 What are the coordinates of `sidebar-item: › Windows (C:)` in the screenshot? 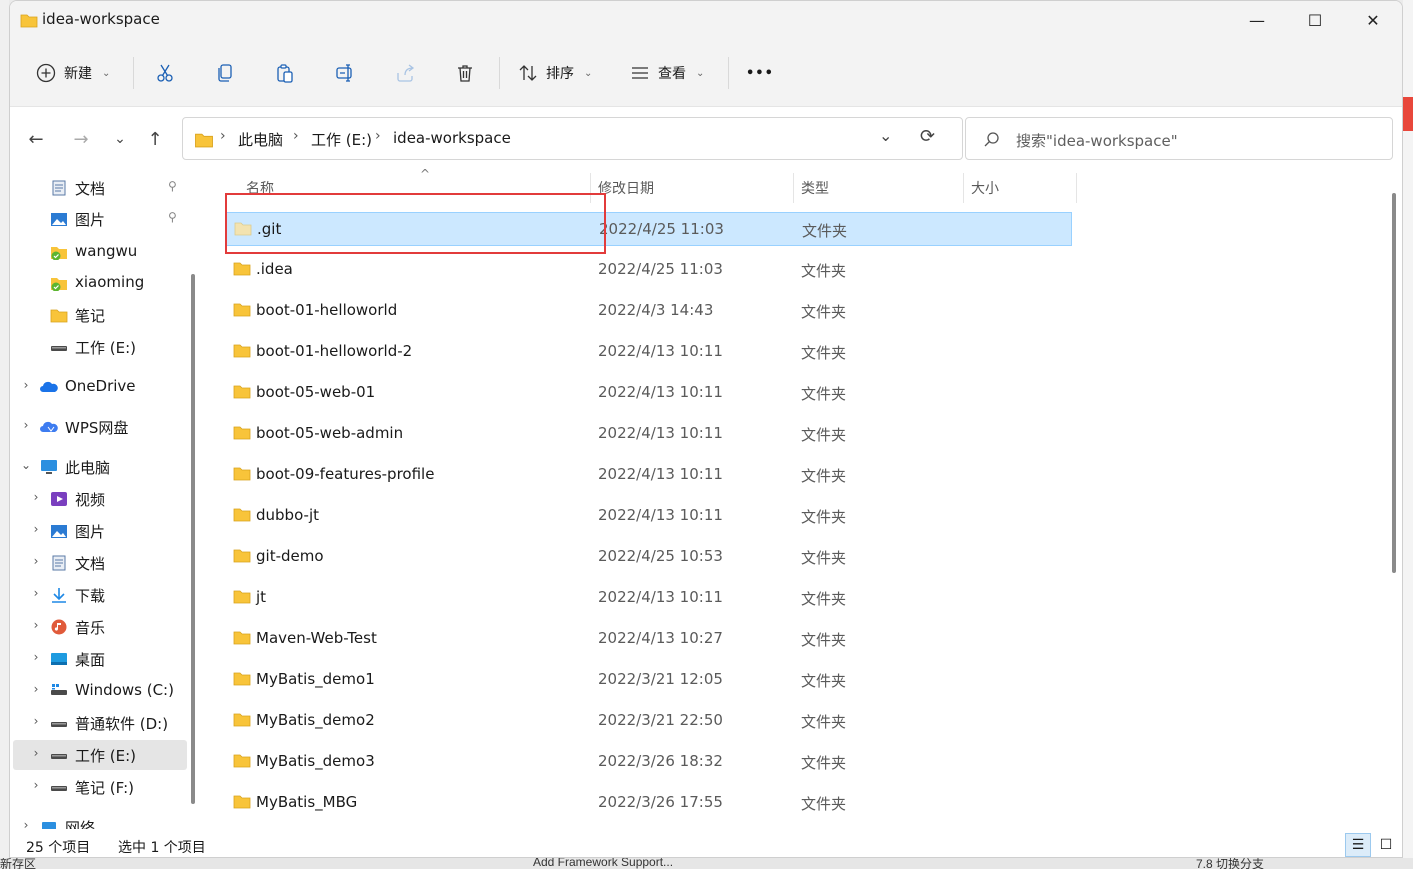 It's located at (100, 691).